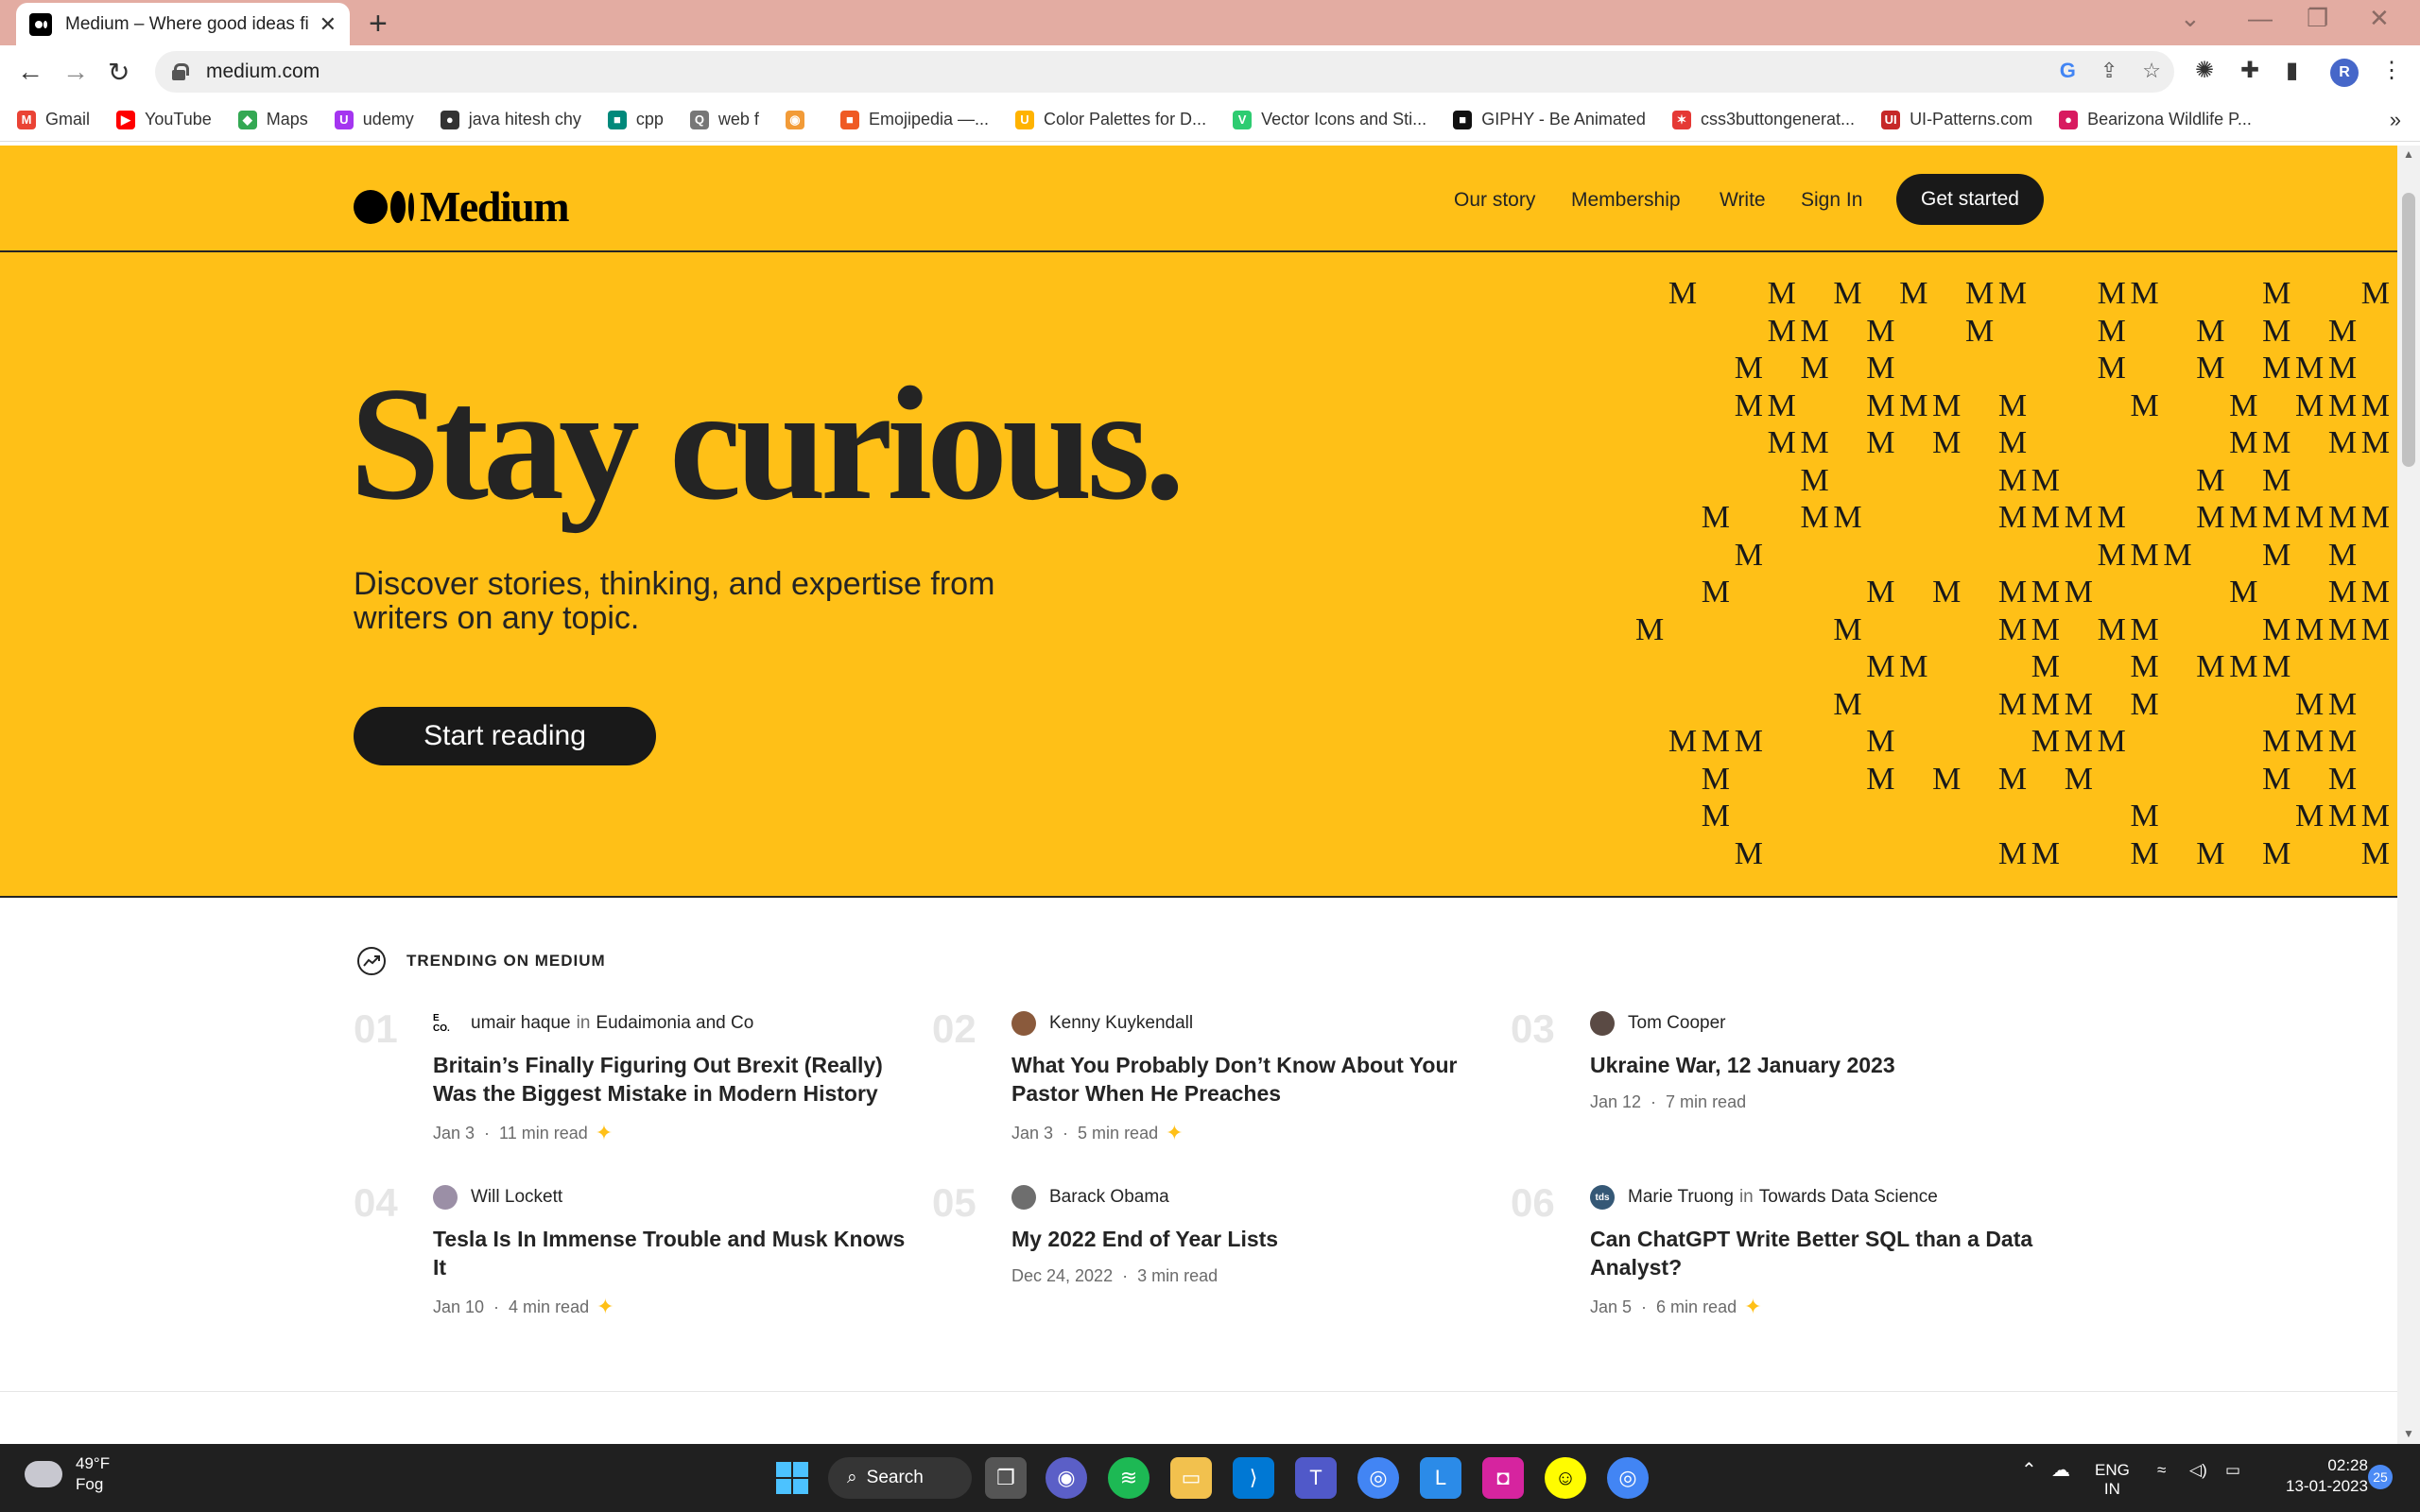 The width and height of the screenshot is (2420, 1512). What do you see at coordinates (2060, 1470) in the screenshot?
I see `onedrive-cloud-icon: ☁` at bounding box center [2060, 1470].